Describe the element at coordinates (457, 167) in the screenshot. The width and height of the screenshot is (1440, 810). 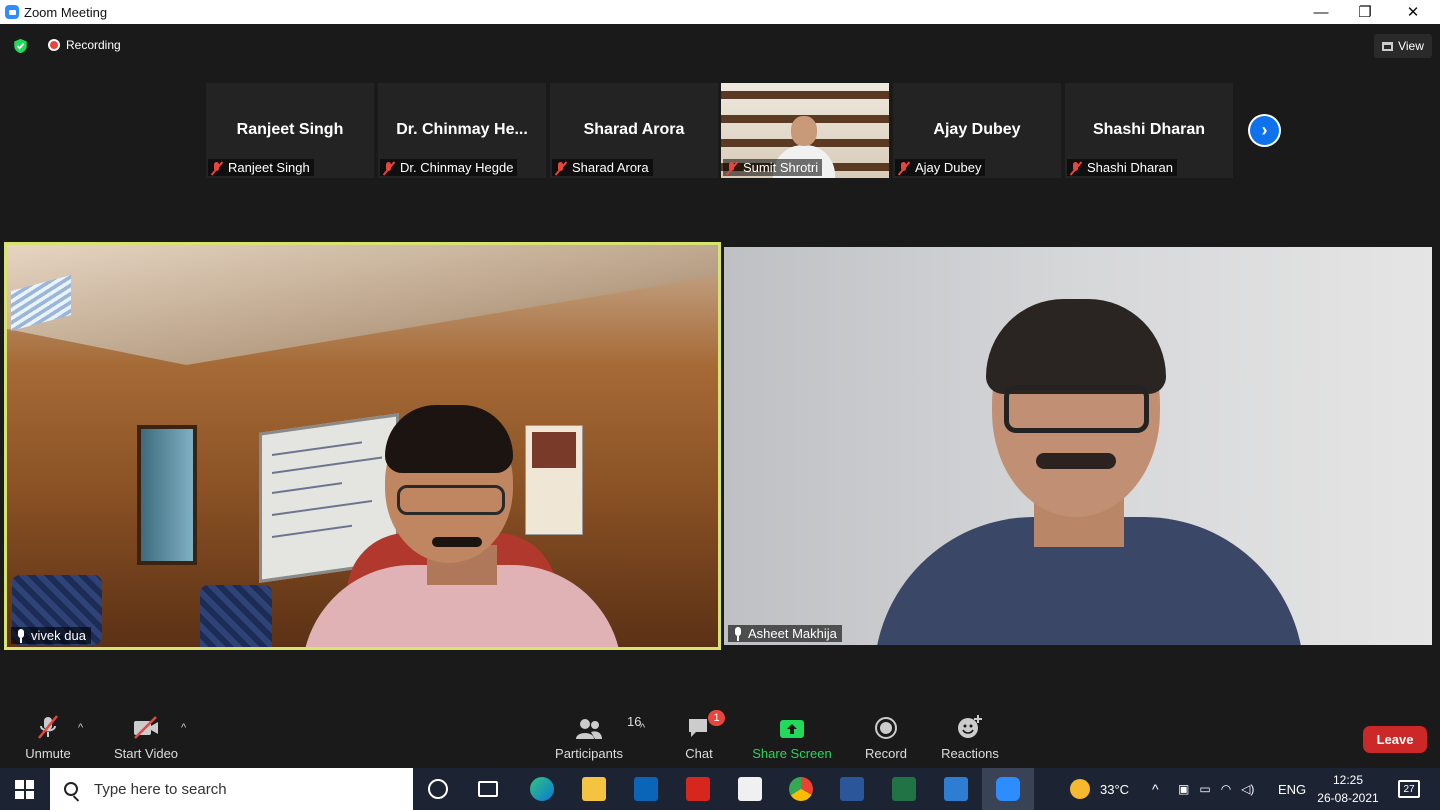
I see `participant-label-text: Dr. Chinmay Hegde` at that location.